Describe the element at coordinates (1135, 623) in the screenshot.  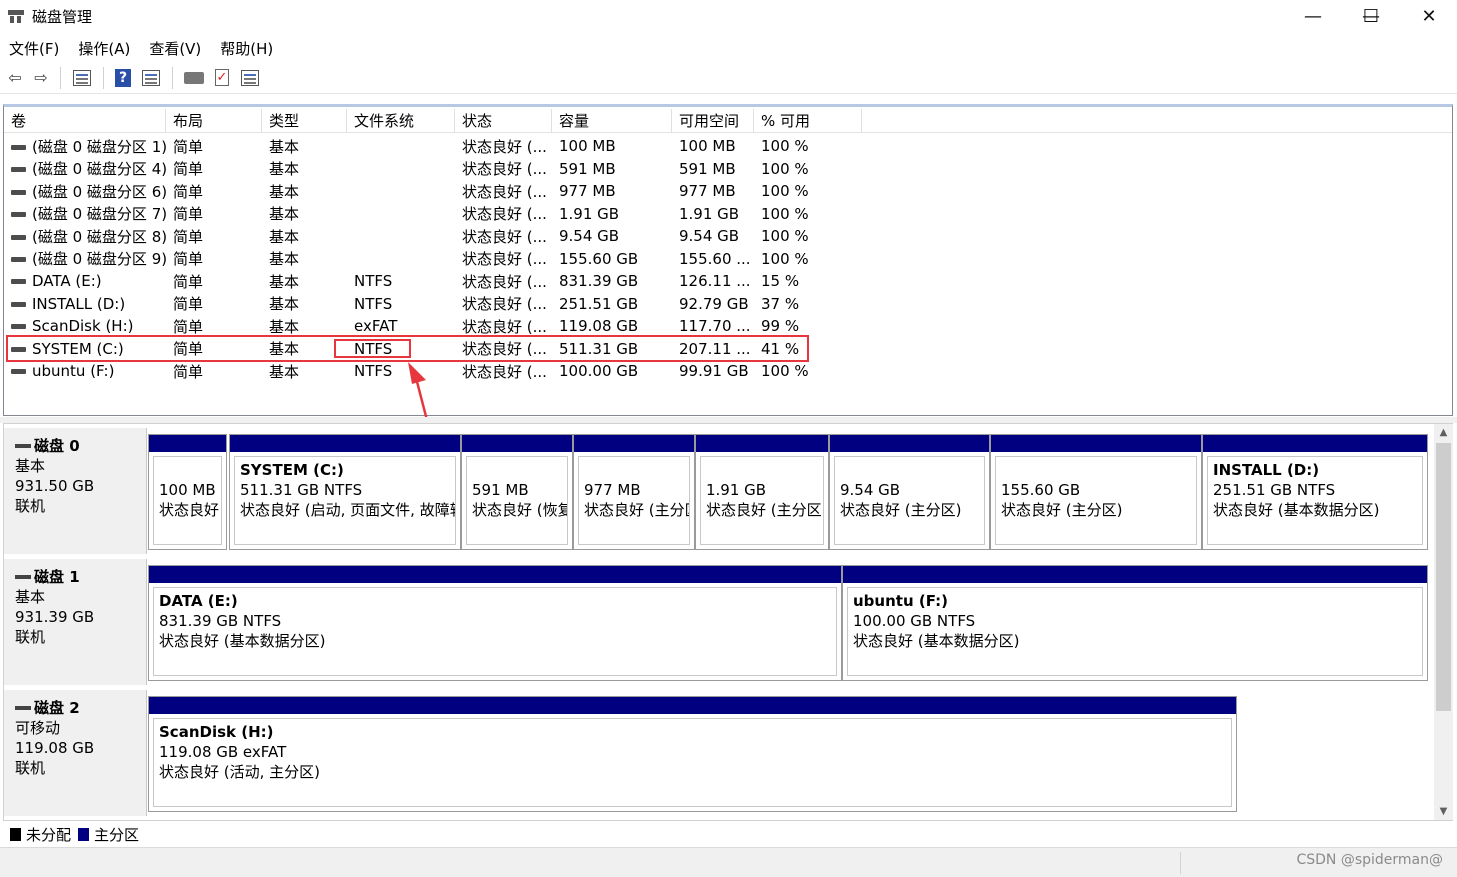
I see `partition-block: ubuntu (F:) 100.00 GB NTFS 状态良好 (基本数据分区)` at that location.